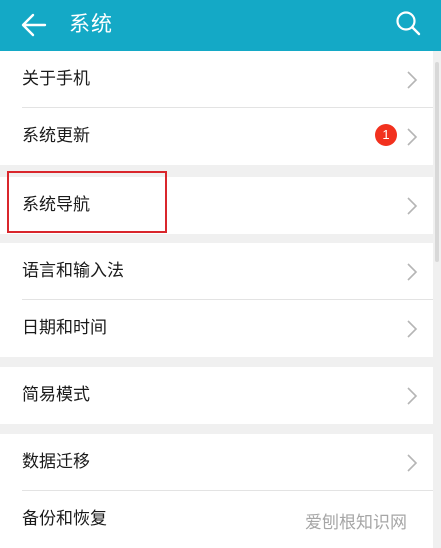 The width and height of the screenshot is (441, 548). Describe the element at coordinates (34, 25) in the screenshot. I see `back-arrow-icon` at that location.